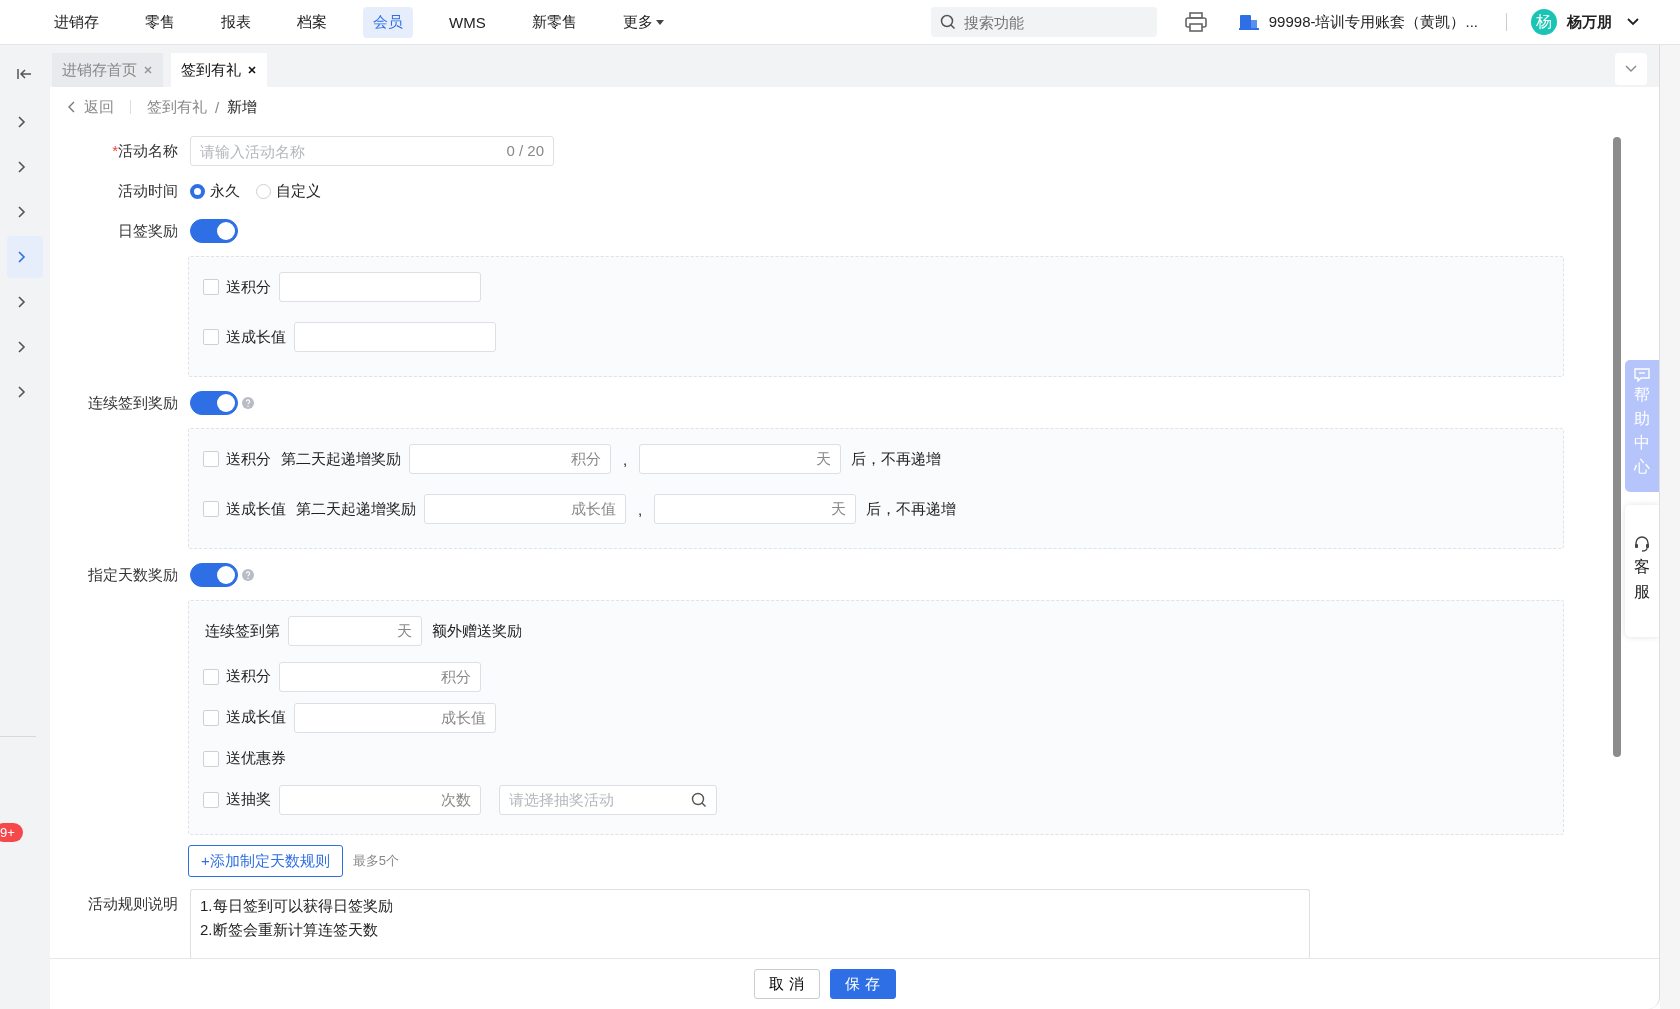 Image resolution: width=1680 pixels, height=1009 pixels. Describe the element at coordinates (1589, 22) in the screenshot. I see `user-name: 杨万朋` at that location.